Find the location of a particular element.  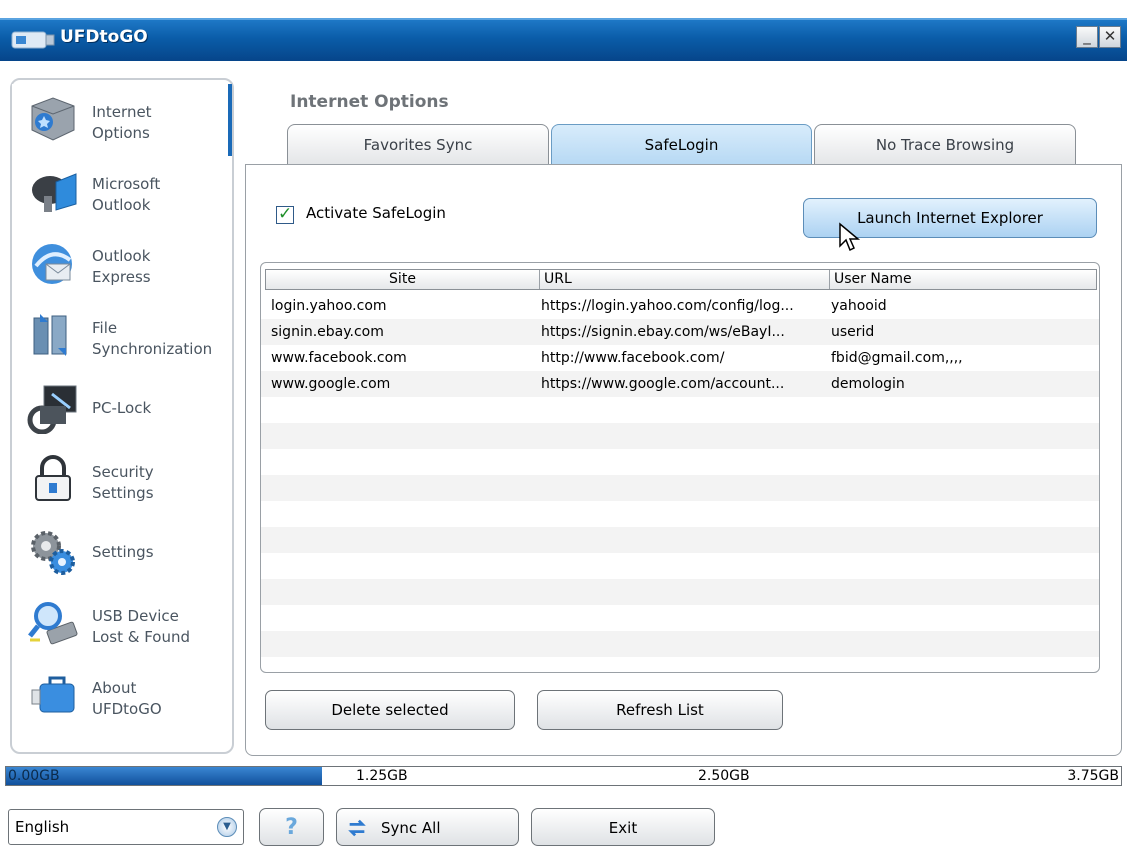

sidebar-item-usb-lost-found: USB Device Lost & Found is located at coordinates (122, 624).